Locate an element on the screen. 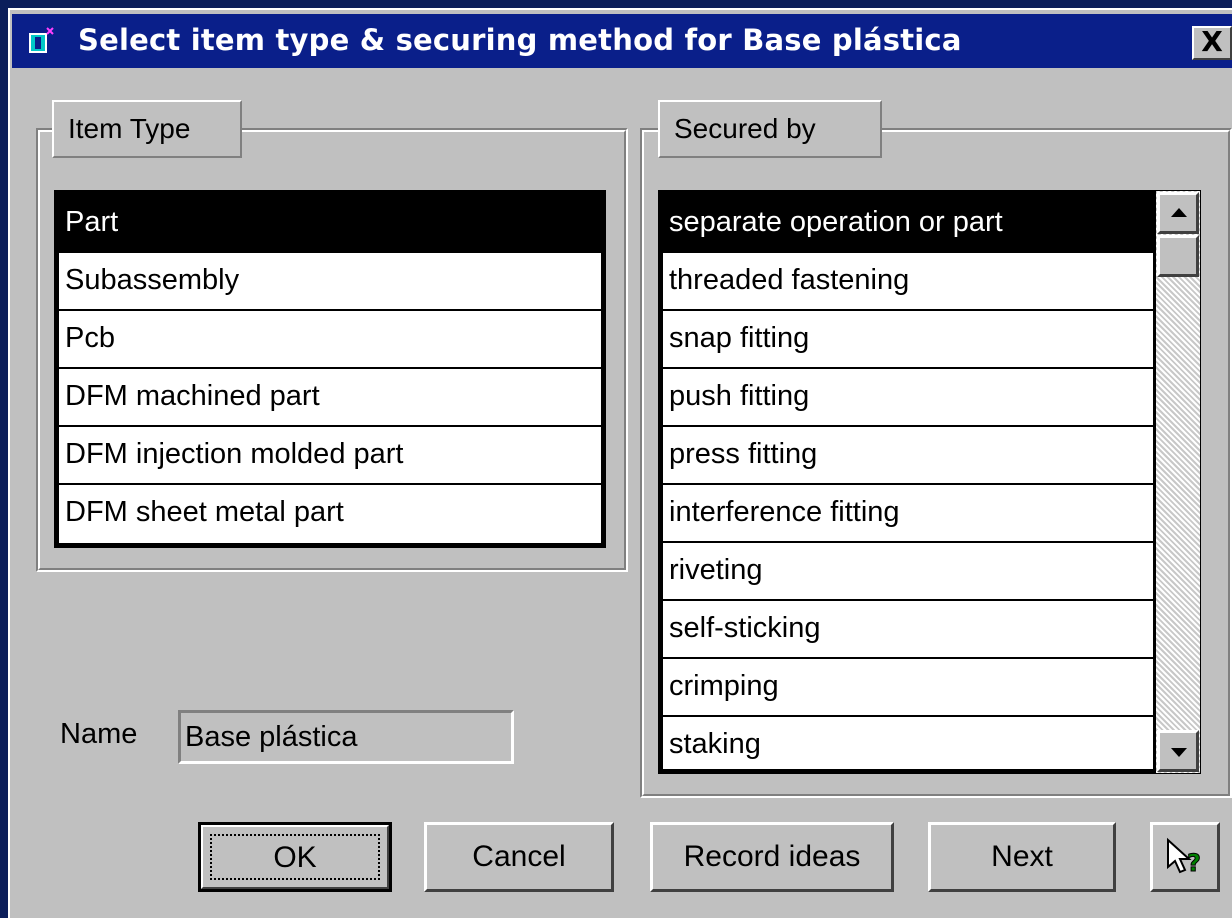 The image size is (1232, 918). app-icon is located at coordinates (41, 40).